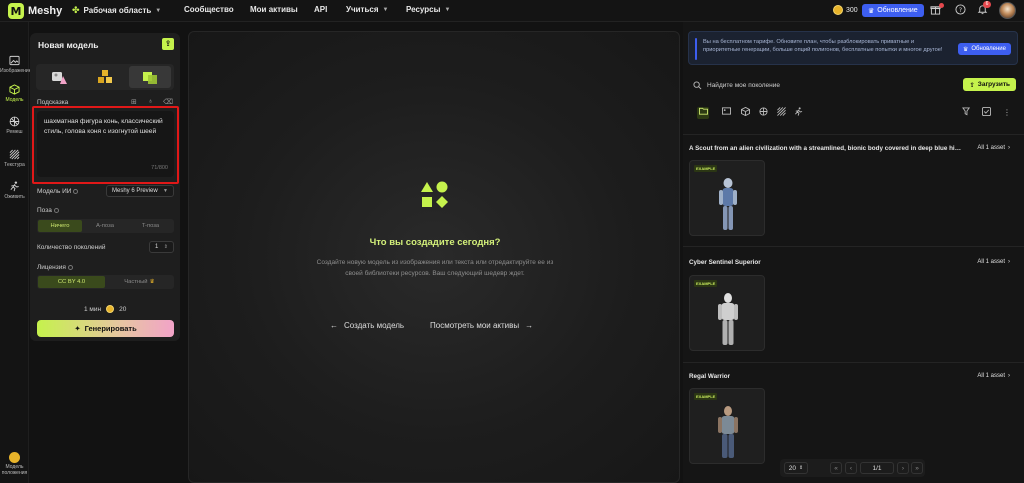 This screenshot has height=483, width=1024. I want to click on first-page-button: «, so click(836, 468).